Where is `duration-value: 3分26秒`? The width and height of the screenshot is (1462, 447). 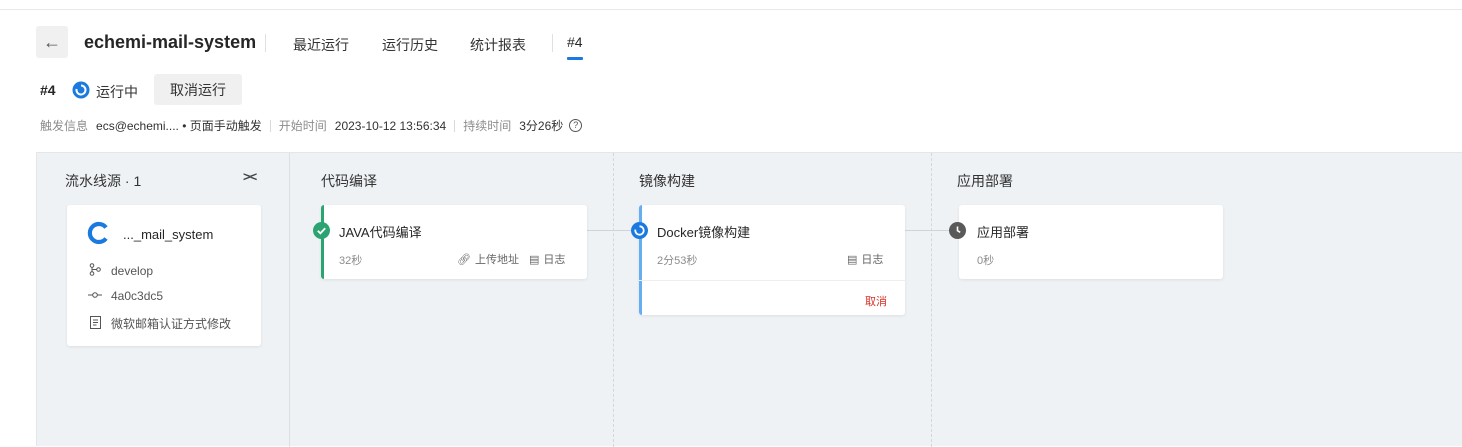
duration-value: 3分26秒 is located at coordinates (541, 126).